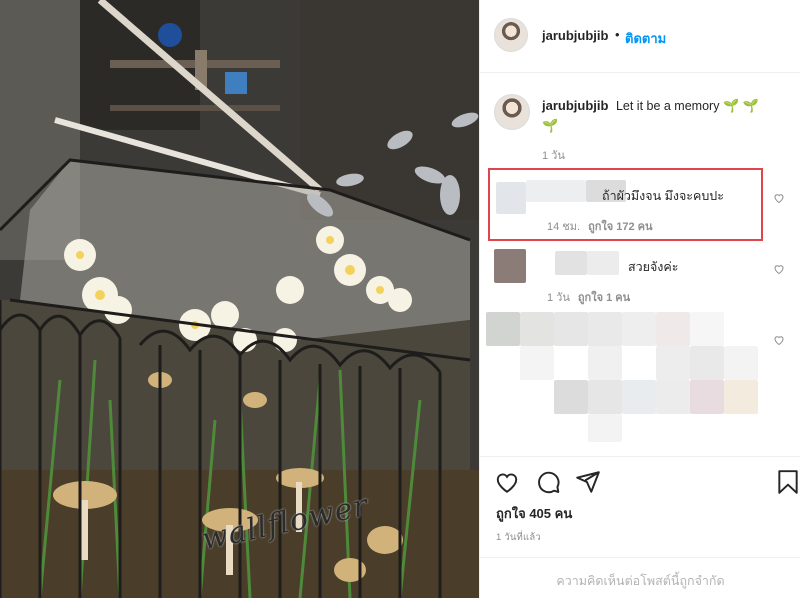 The width and height of the screenshot is (800, 598). I want to click on post-header: jarubjubjib • ติดตาม, so click(640, 36).